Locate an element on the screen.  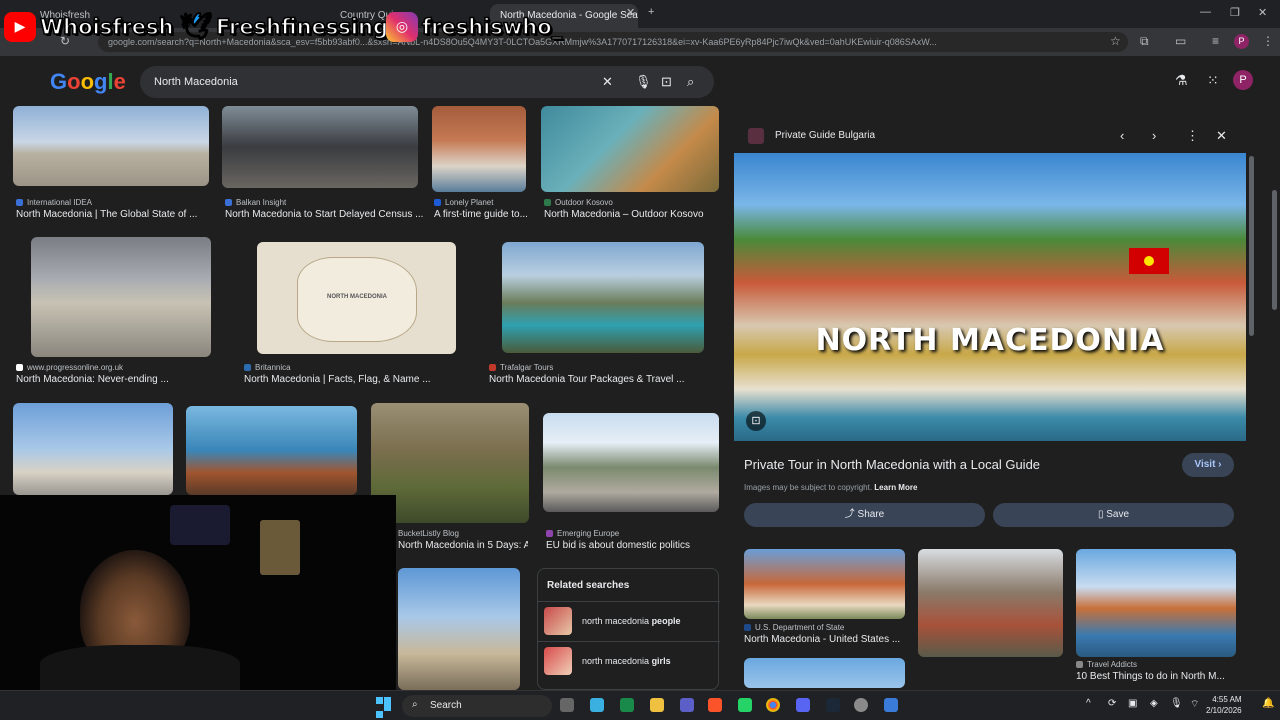
clock-date: 2/10/2026 is located at coordinates (1224, 710).